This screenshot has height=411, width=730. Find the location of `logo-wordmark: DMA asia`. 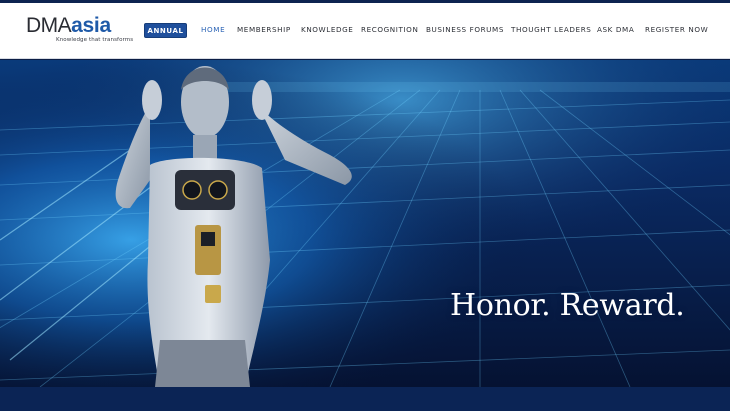

logo-wordmark: DMA asia is located at coordinates (81, 25).